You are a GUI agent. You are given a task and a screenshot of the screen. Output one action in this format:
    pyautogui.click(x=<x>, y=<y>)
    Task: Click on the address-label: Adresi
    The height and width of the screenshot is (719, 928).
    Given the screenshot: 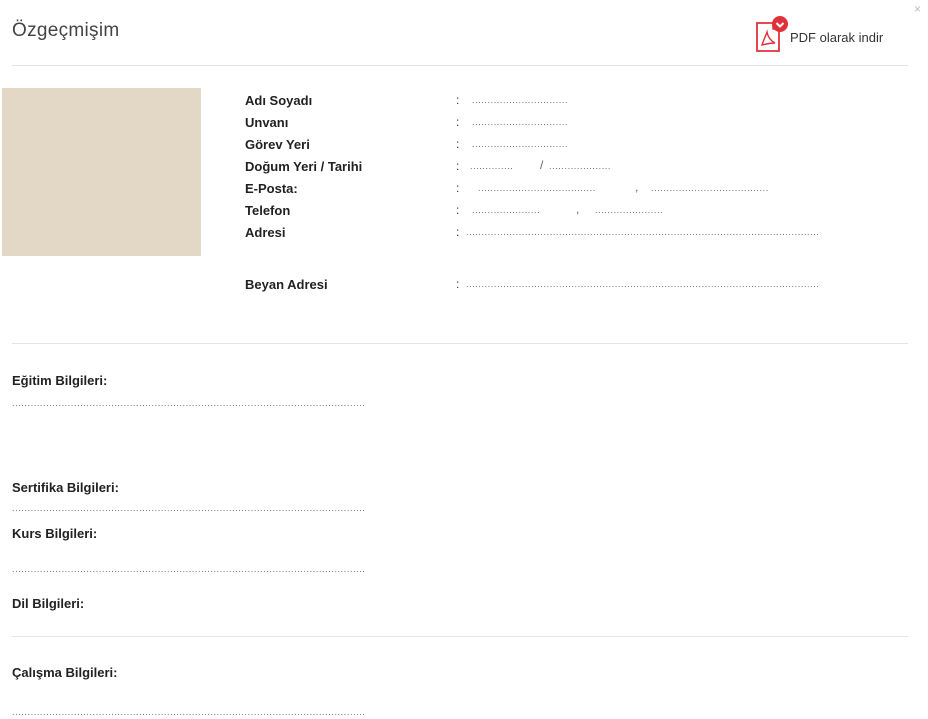 What is the action you would take?
    pyautogui.click(x=265, y=232)
    